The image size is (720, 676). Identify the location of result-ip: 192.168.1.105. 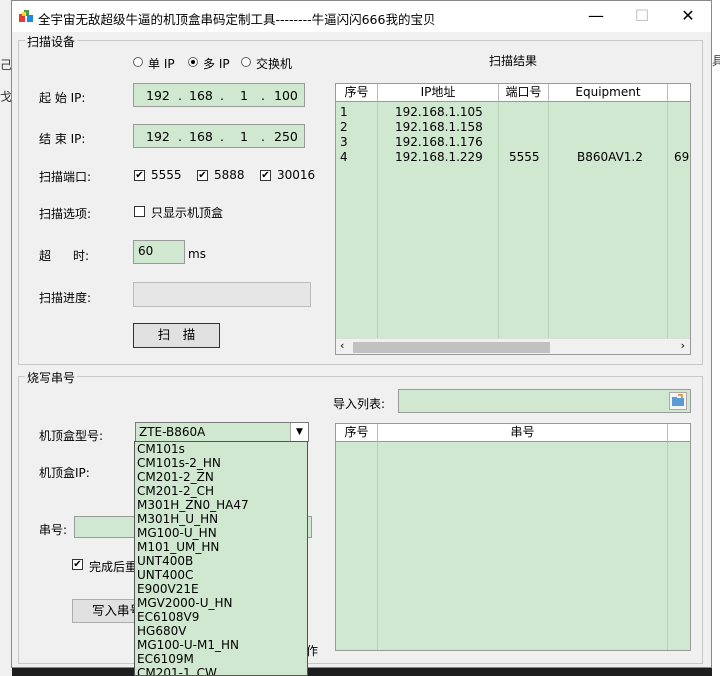
(439, 112).